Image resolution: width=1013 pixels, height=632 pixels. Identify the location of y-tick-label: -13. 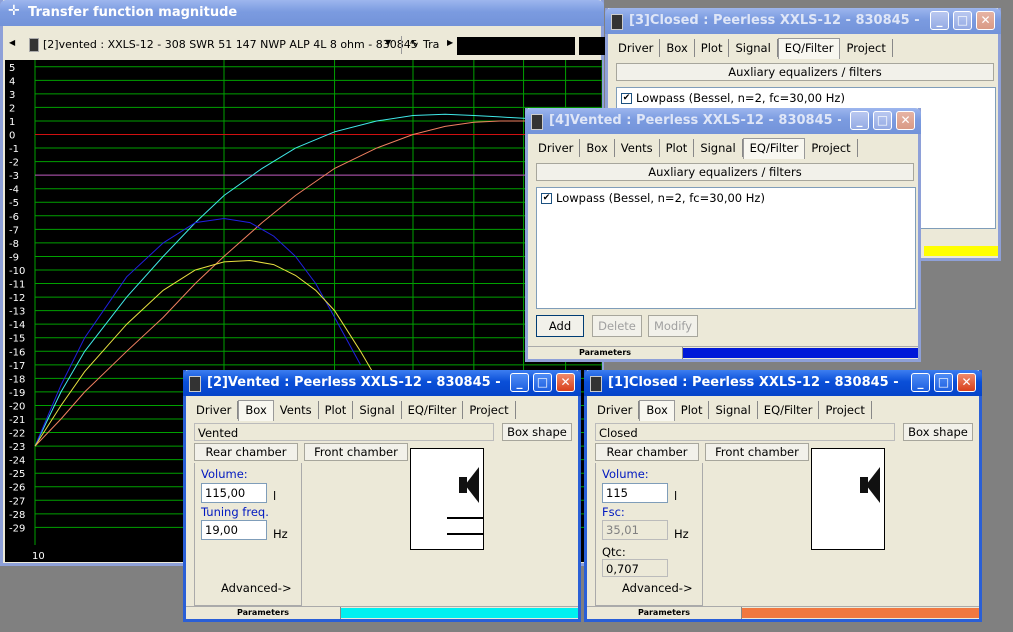
(17, 312).